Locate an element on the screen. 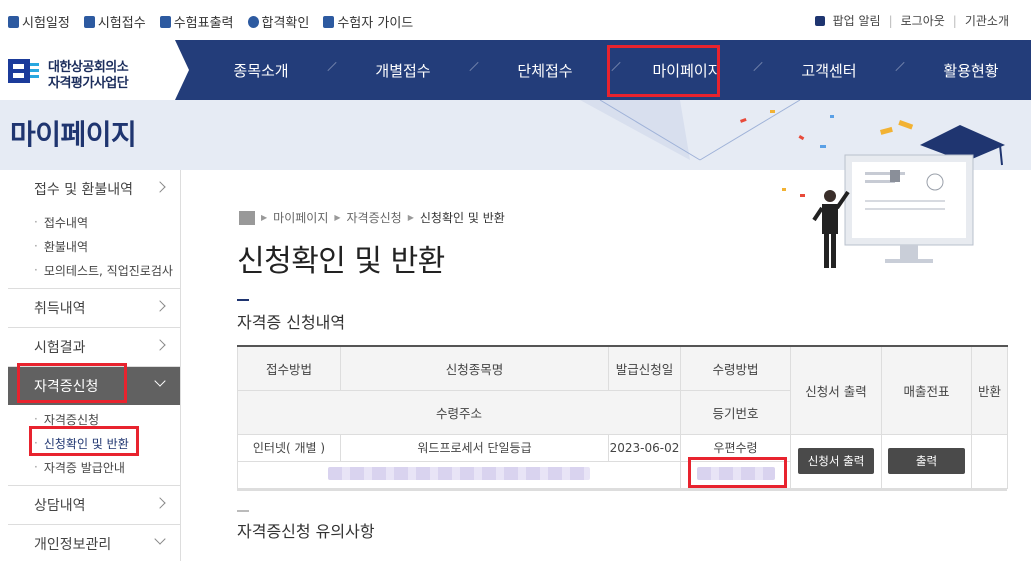 The image size is (1031, 561). sidebar-group-receipts: 접수 및 환불내역 접수내역 환불내역 모의테스트, 직업진로검사 is located at coordinates (94, 229).